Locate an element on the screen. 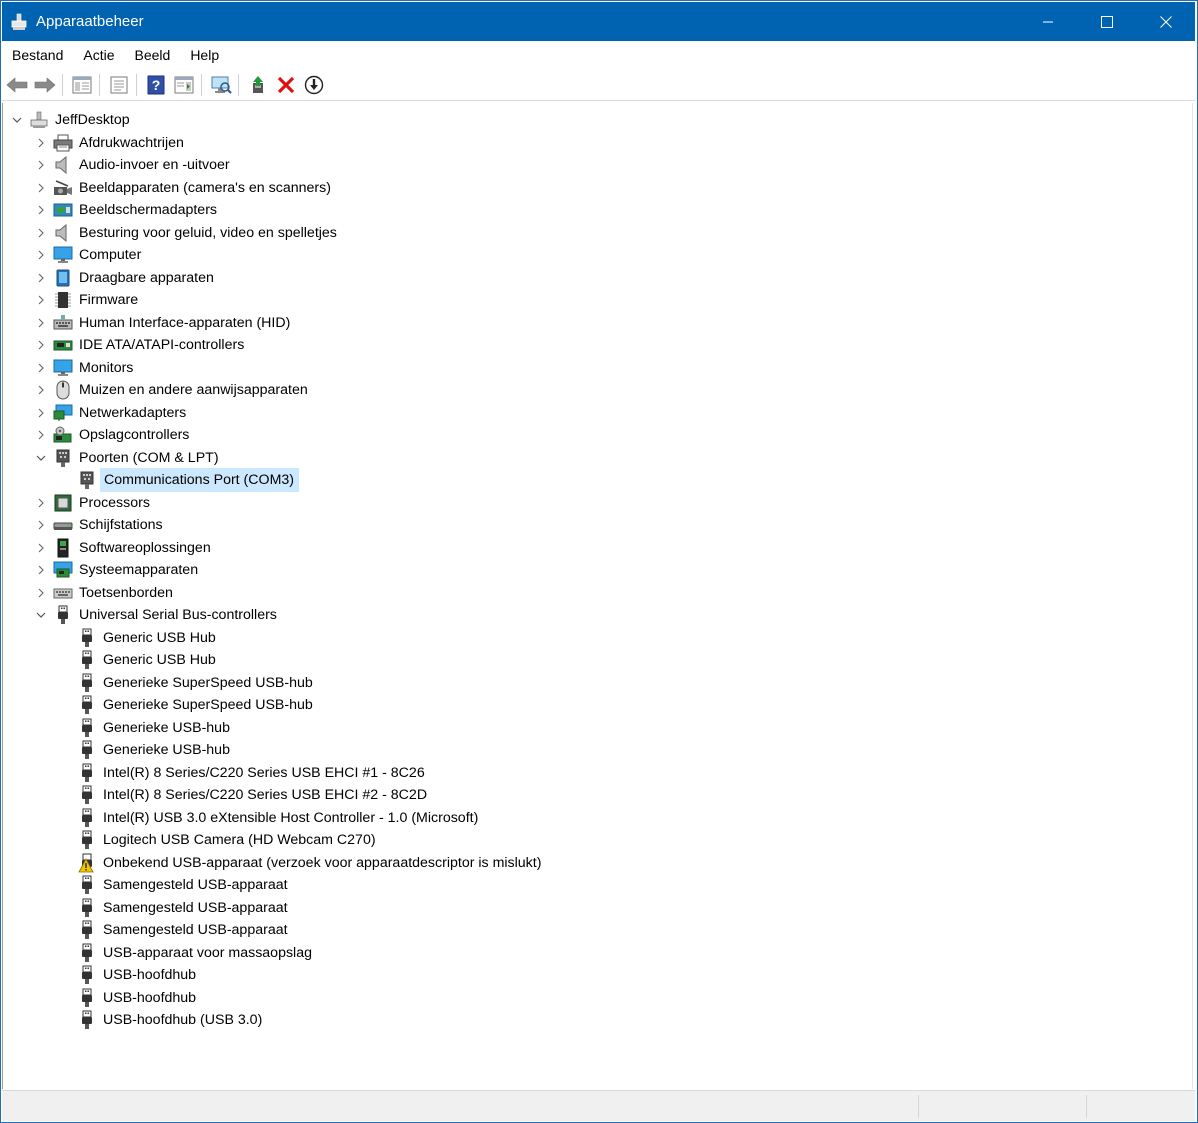  tree-category-firmware: Firmware is located at coordinates (88, 300).